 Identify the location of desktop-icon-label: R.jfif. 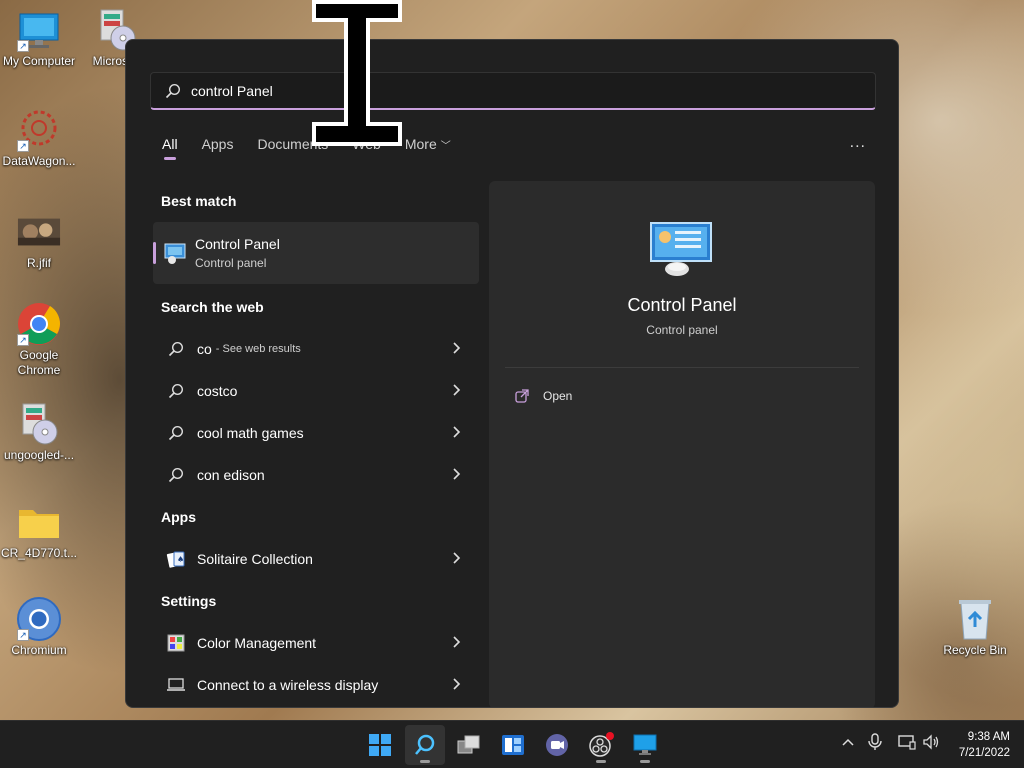
(39, 263).